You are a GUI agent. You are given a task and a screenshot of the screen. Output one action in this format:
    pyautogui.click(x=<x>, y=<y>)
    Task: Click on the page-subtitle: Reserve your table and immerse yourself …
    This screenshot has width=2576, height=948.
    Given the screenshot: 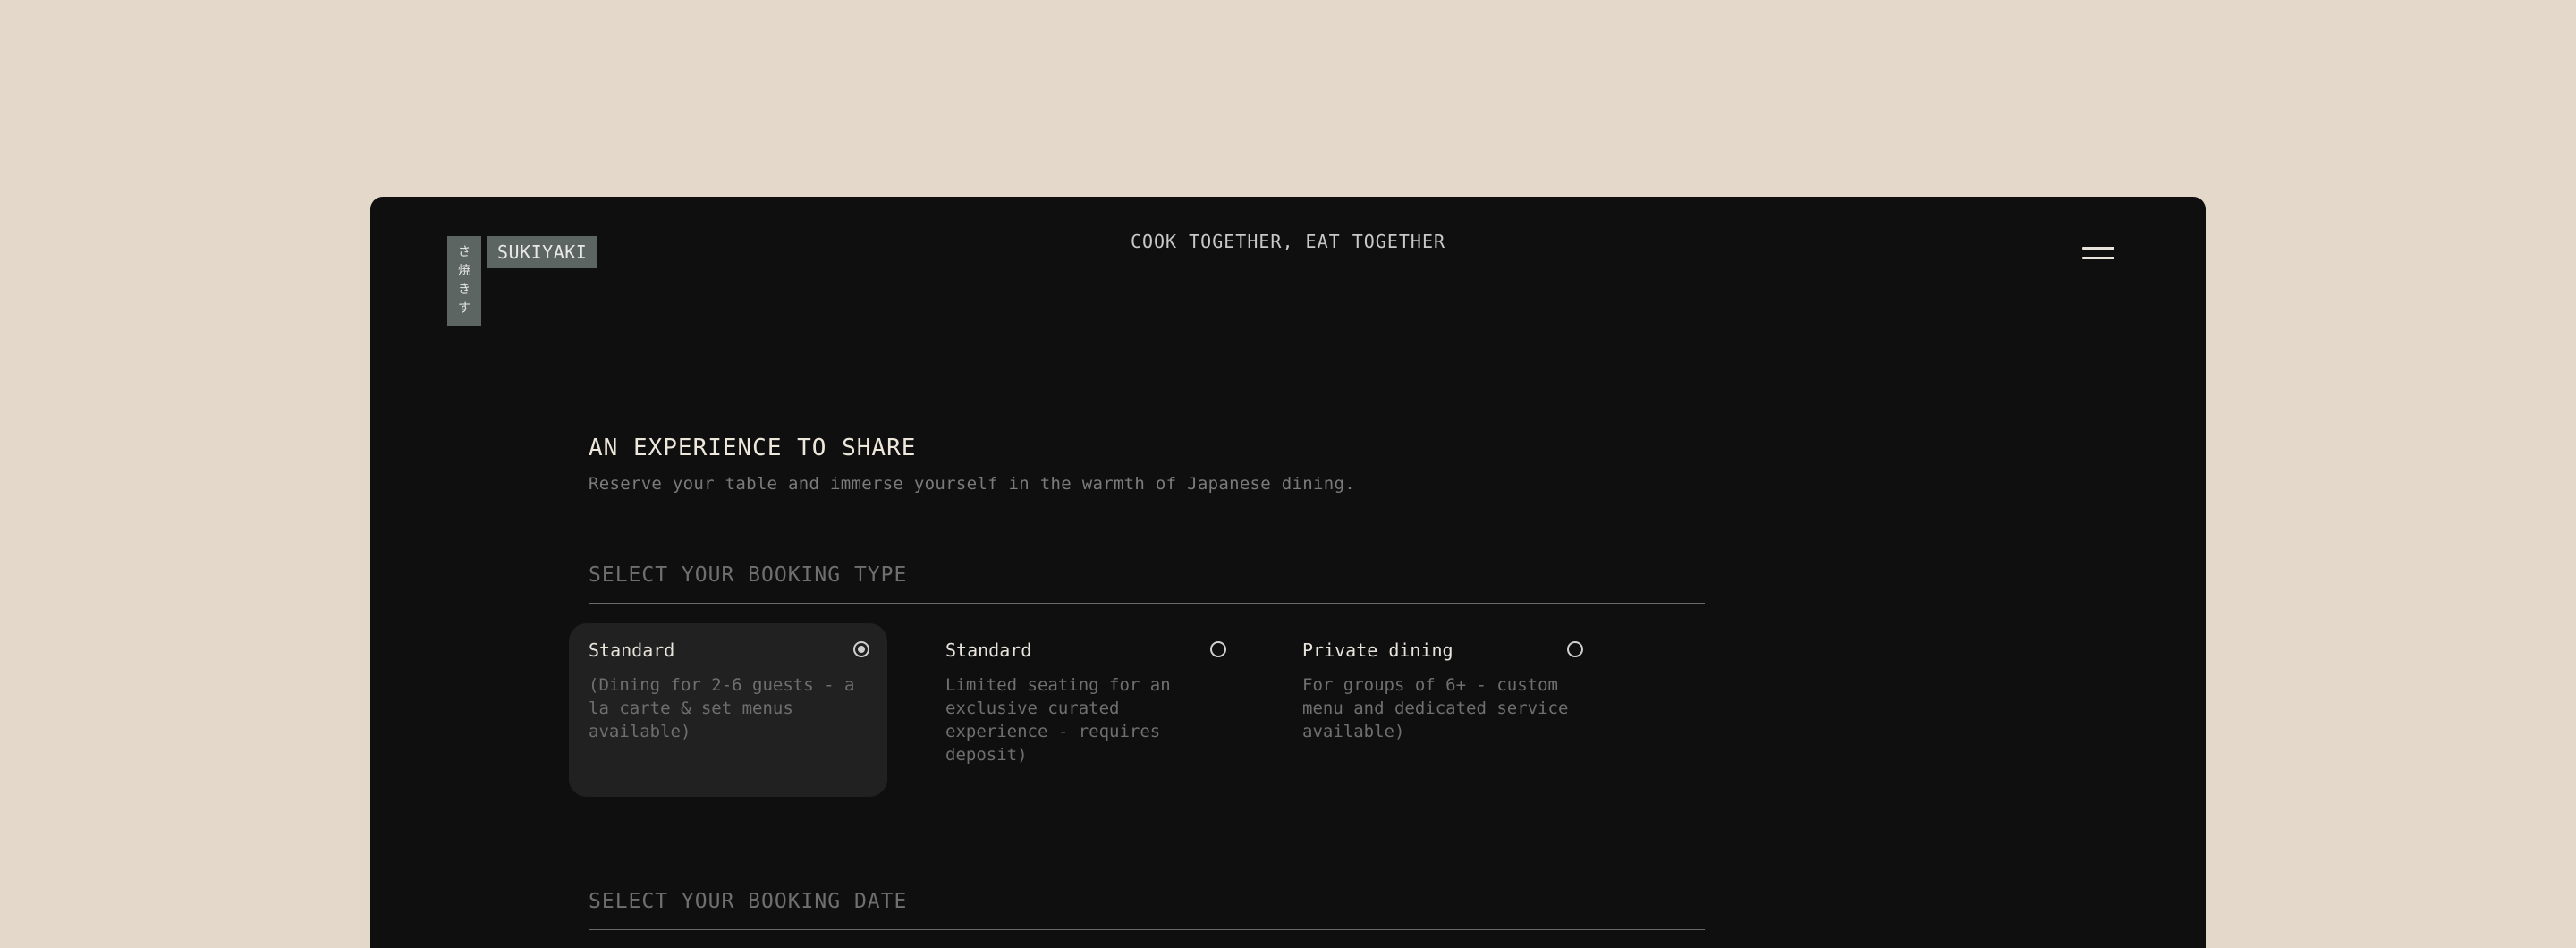 What is the action you would take?
    pyautogui.click(x=972, y=484)
    